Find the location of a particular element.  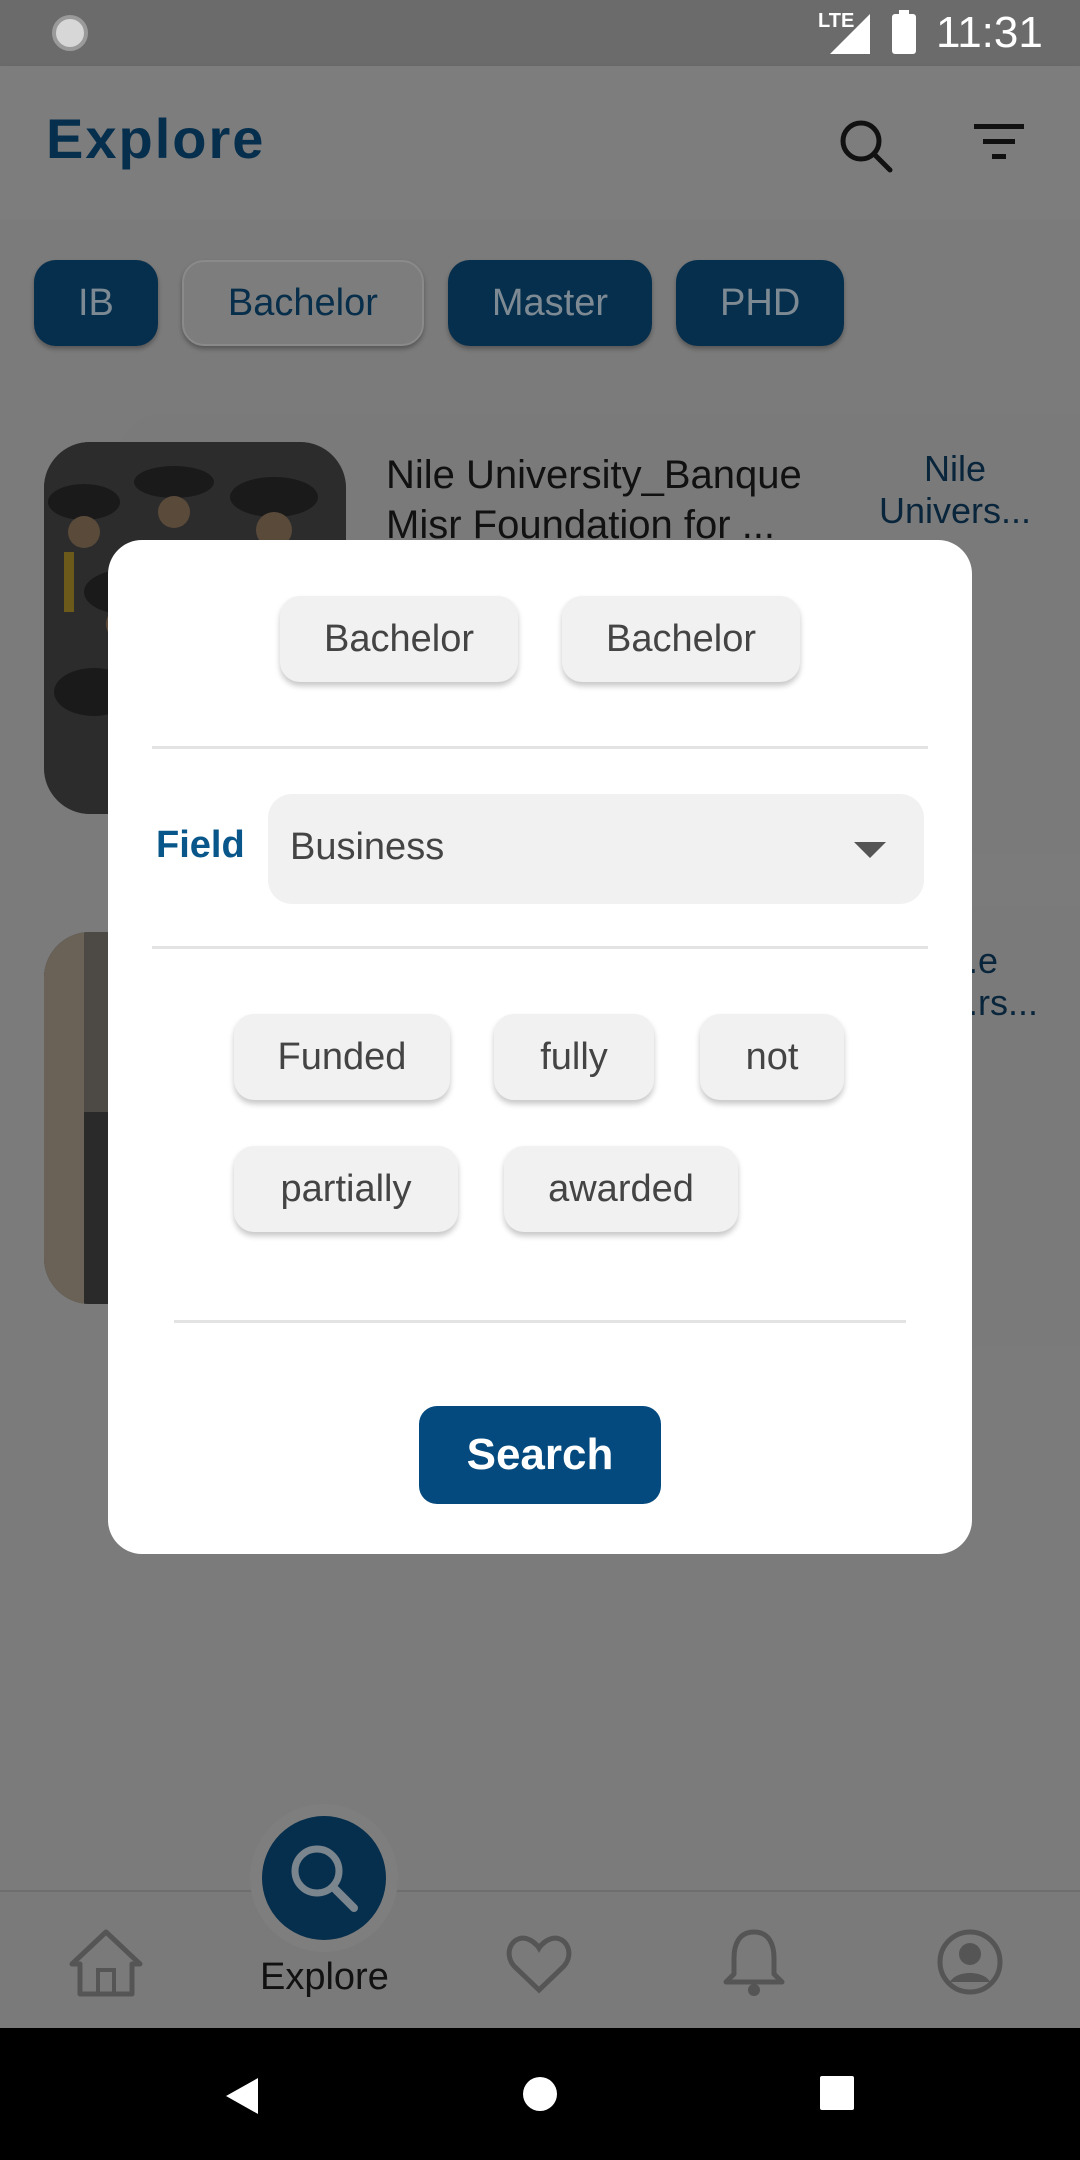

explore-fab is located at coordinates (324, 1878).